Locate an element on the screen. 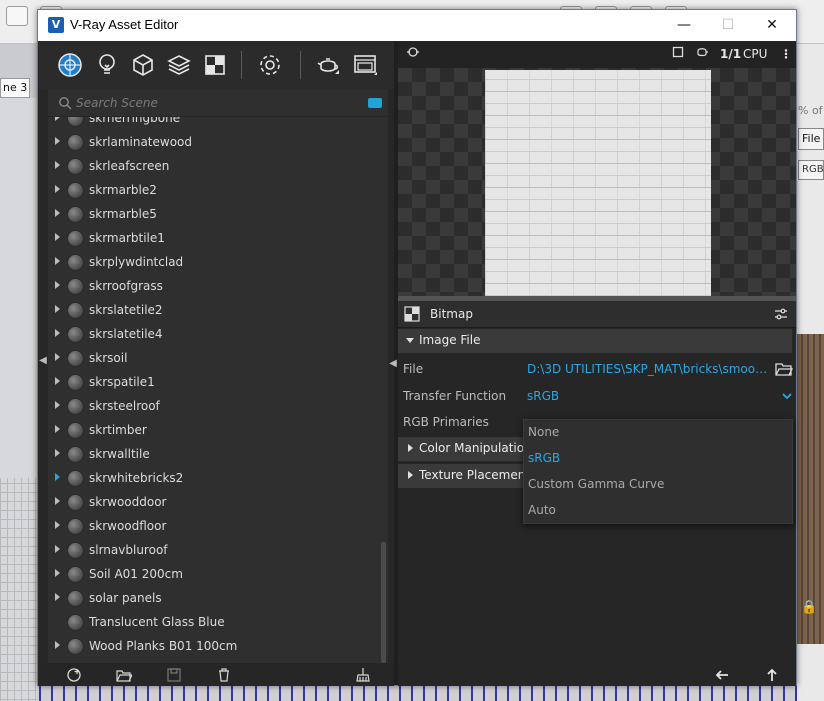 Image resolution: width=824 pixels, height=701 pixels. trash-icon is located at coordinates (224, 675).